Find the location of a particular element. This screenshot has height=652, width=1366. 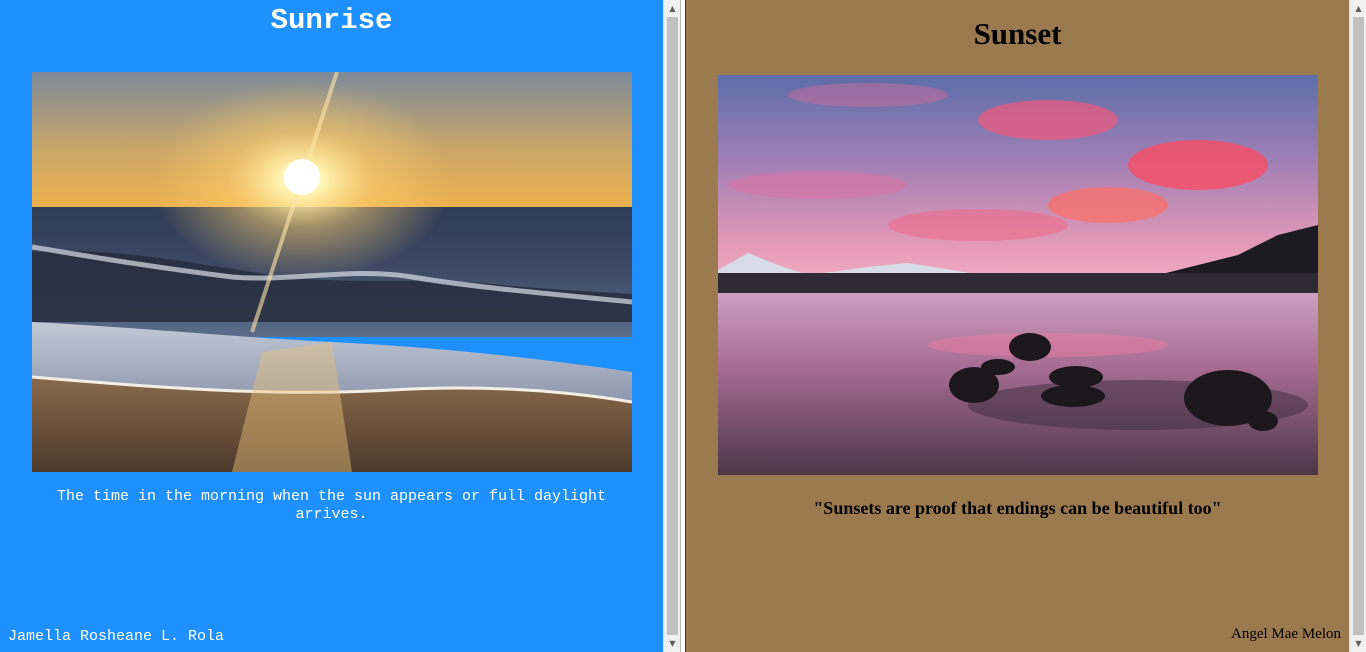

sunrise-title: Sunrise is located at coordinates (331, 20).